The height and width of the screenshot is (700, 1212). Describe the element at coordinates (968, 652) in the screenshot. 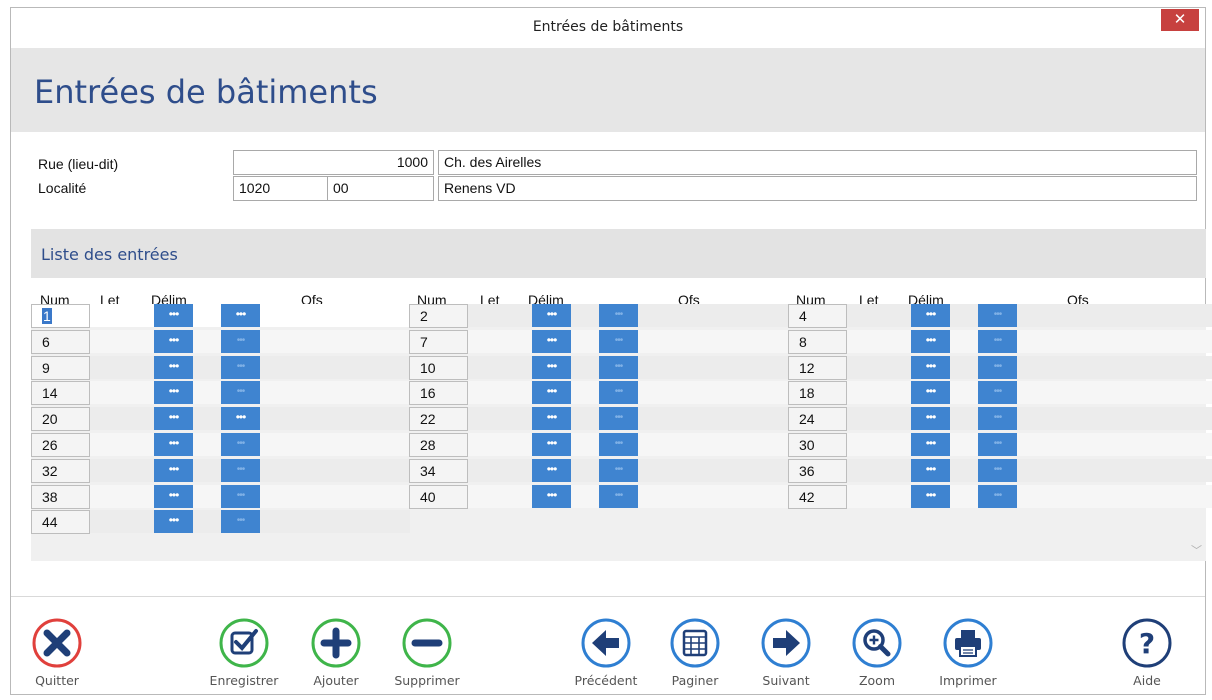

I see `imprimer-button: Imprimer` at that location.